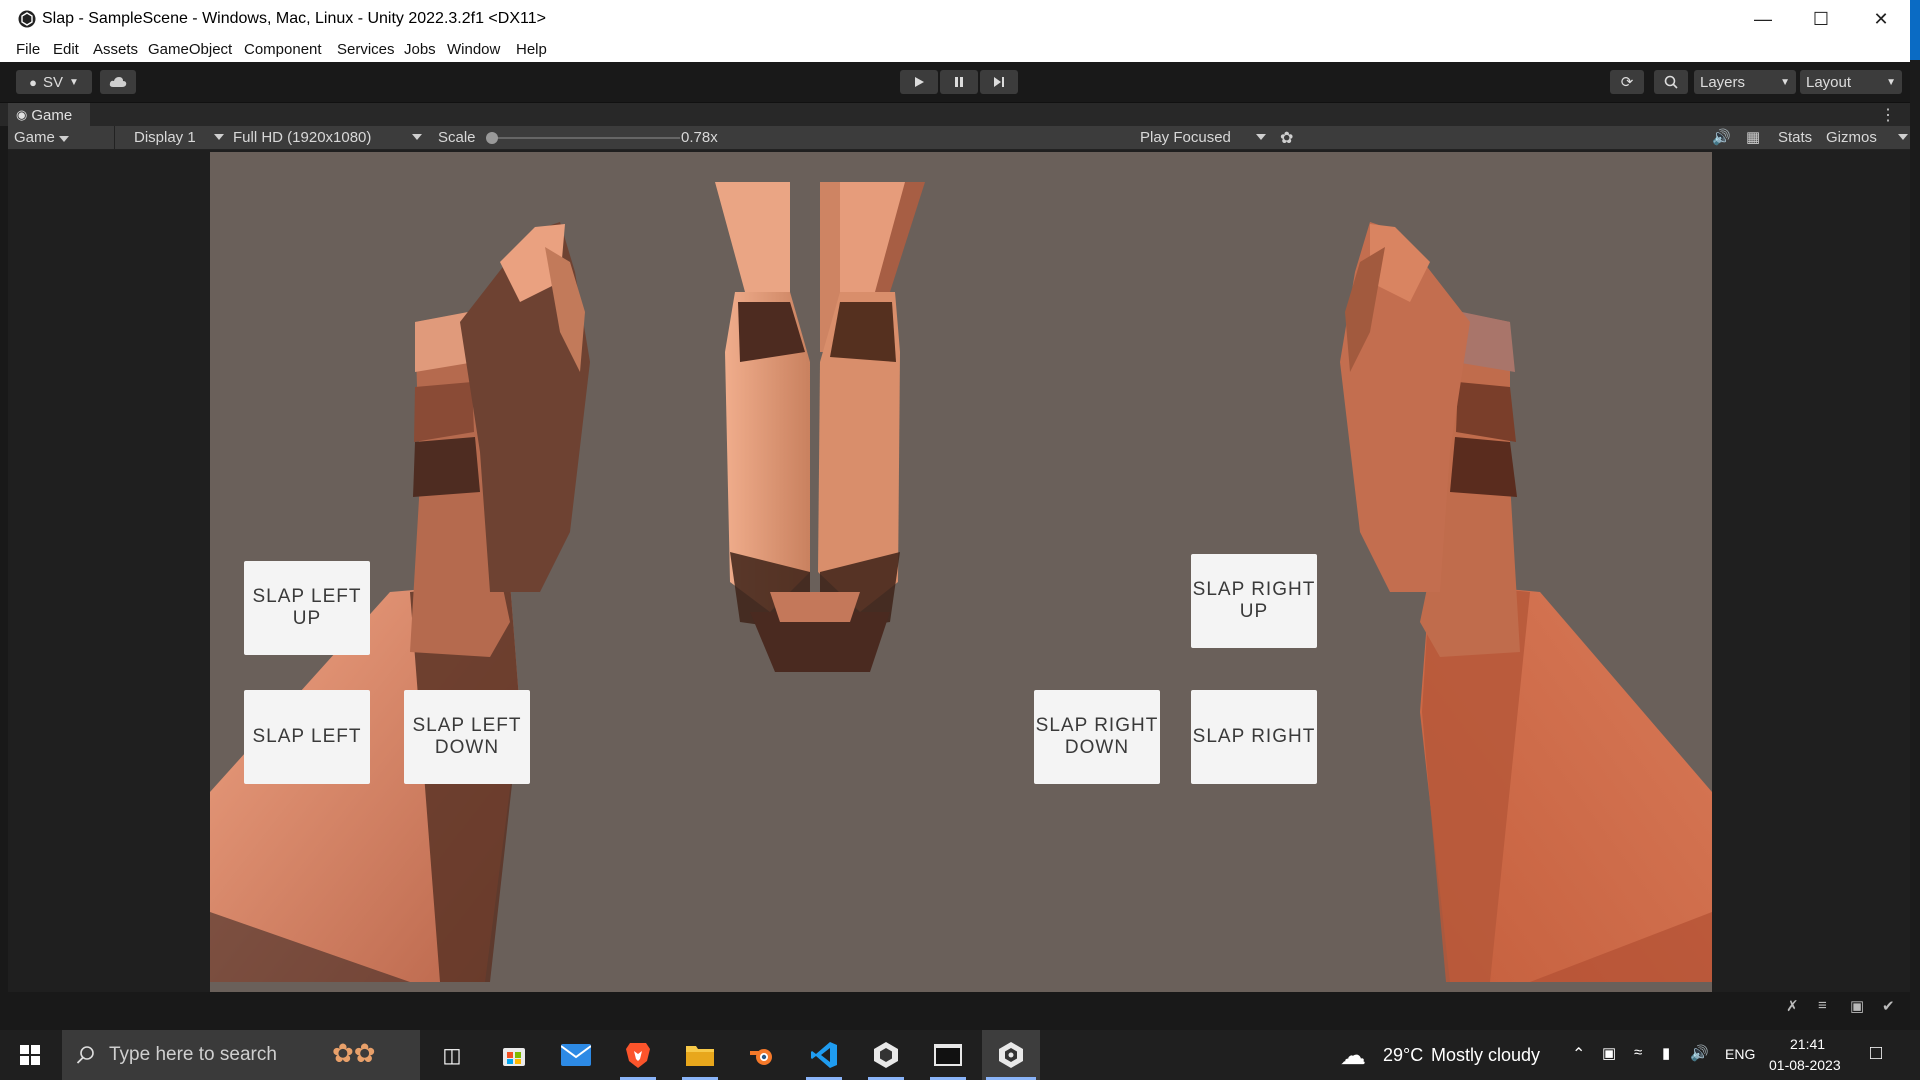 This screenshot has width=1920, height=1080. What do you see at coordinates (1753, 137) in the screenshot?
I see `grid-icon: ▦` at bounding box center [1753, 137].